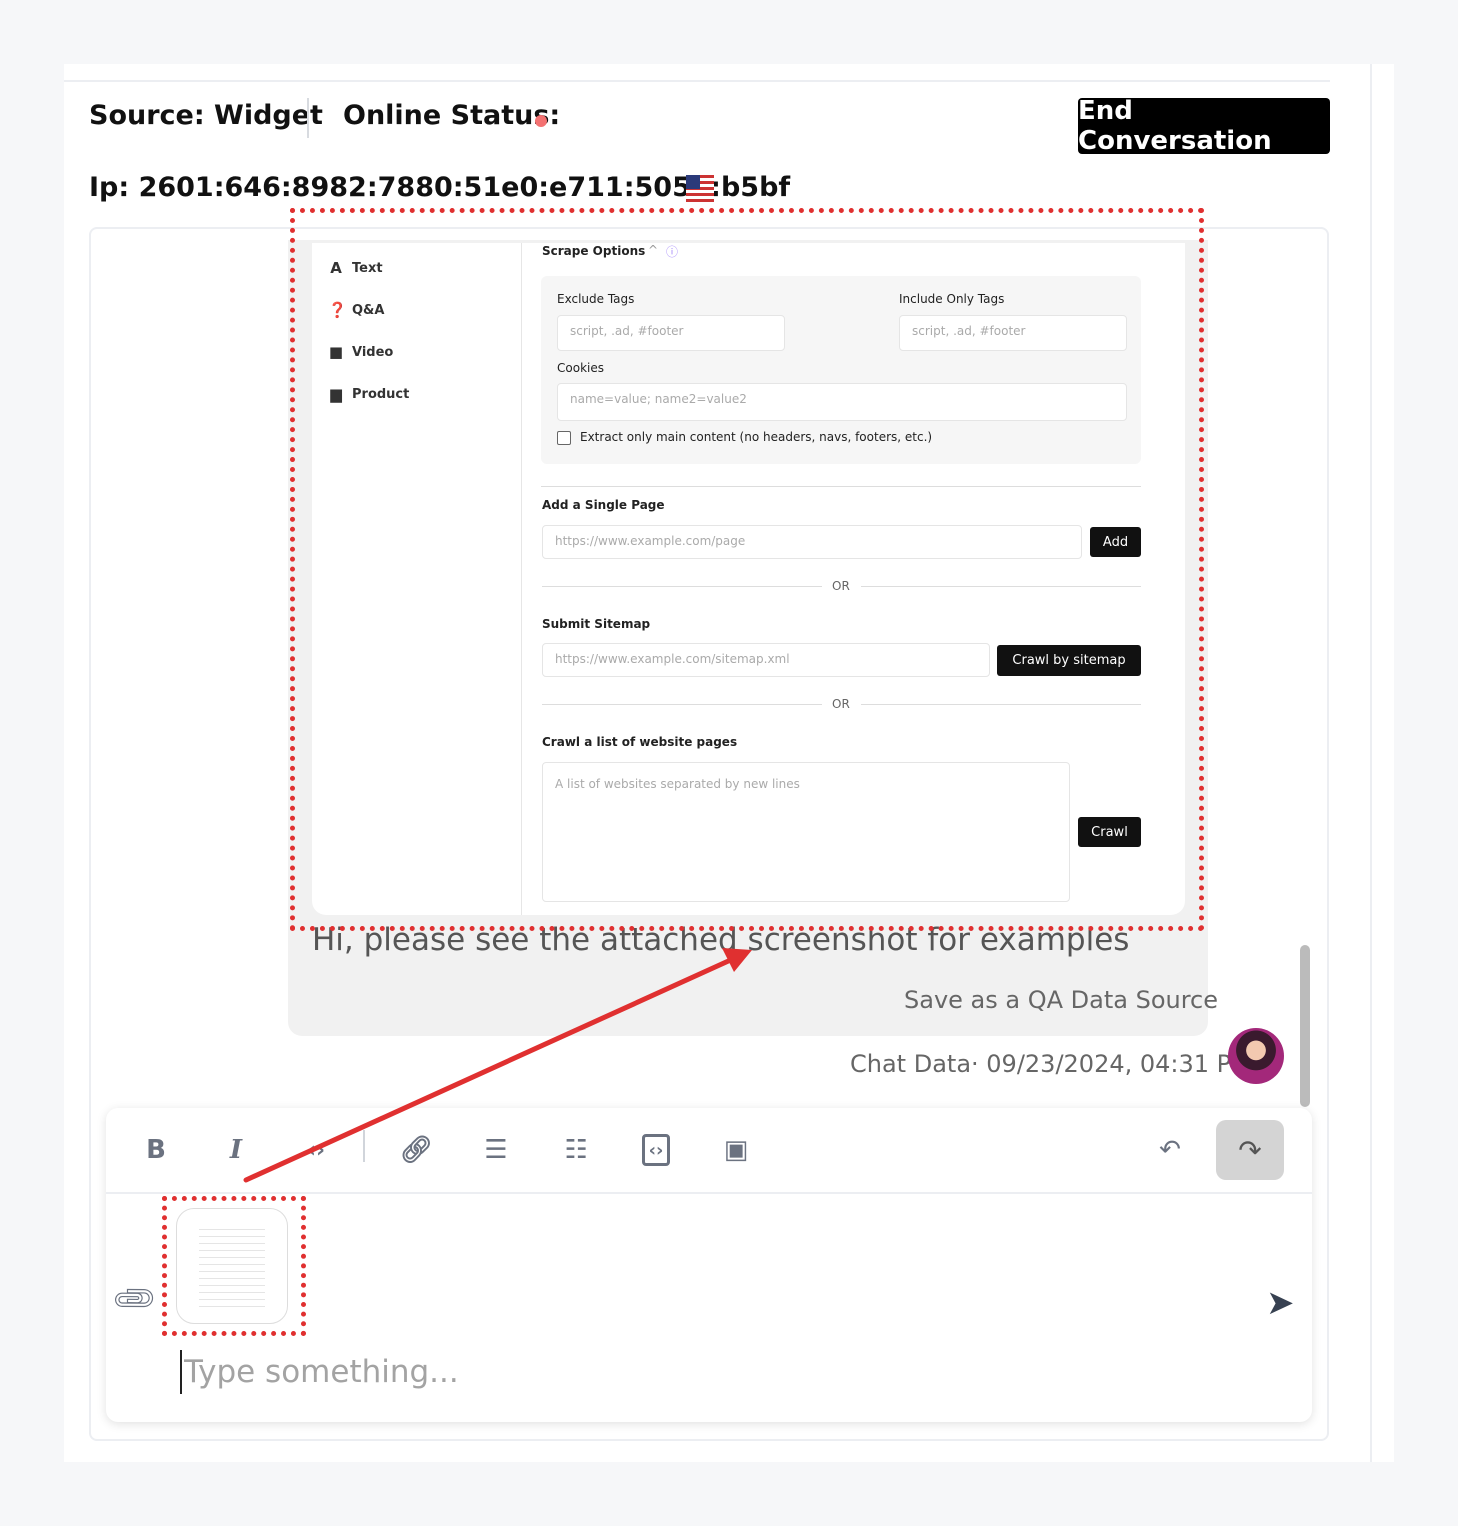  I want to click on annotation-arrow, so click(497, 1065).